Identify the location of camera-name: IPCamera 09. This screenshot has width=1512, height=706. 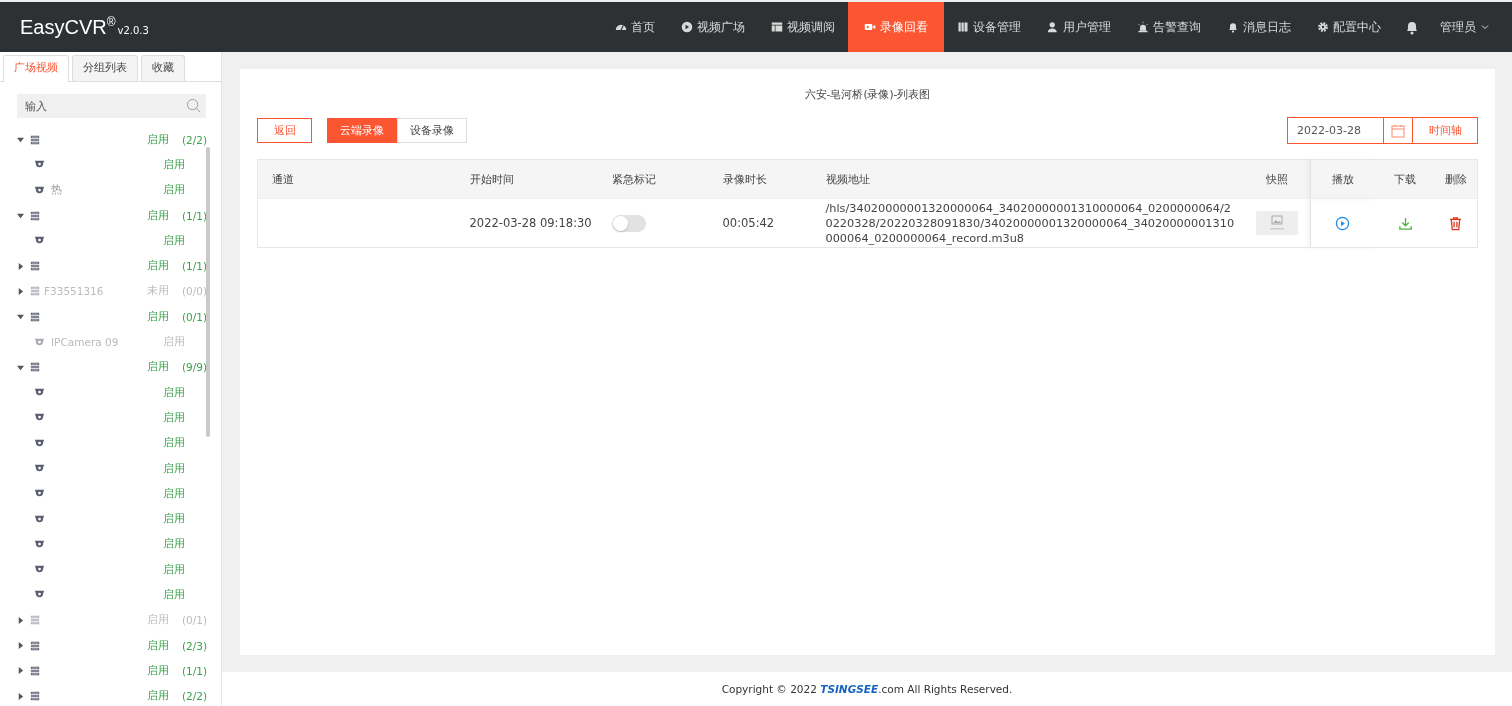
(85, 342).